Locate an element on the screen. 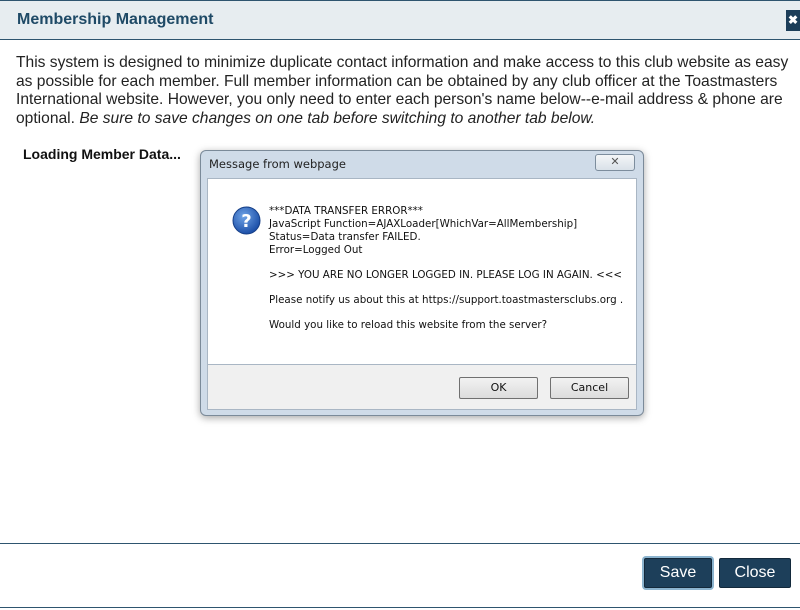 The height and width of the screenshot is (610, 800). page-title: Membership Management is located at coordinates (115, 19).